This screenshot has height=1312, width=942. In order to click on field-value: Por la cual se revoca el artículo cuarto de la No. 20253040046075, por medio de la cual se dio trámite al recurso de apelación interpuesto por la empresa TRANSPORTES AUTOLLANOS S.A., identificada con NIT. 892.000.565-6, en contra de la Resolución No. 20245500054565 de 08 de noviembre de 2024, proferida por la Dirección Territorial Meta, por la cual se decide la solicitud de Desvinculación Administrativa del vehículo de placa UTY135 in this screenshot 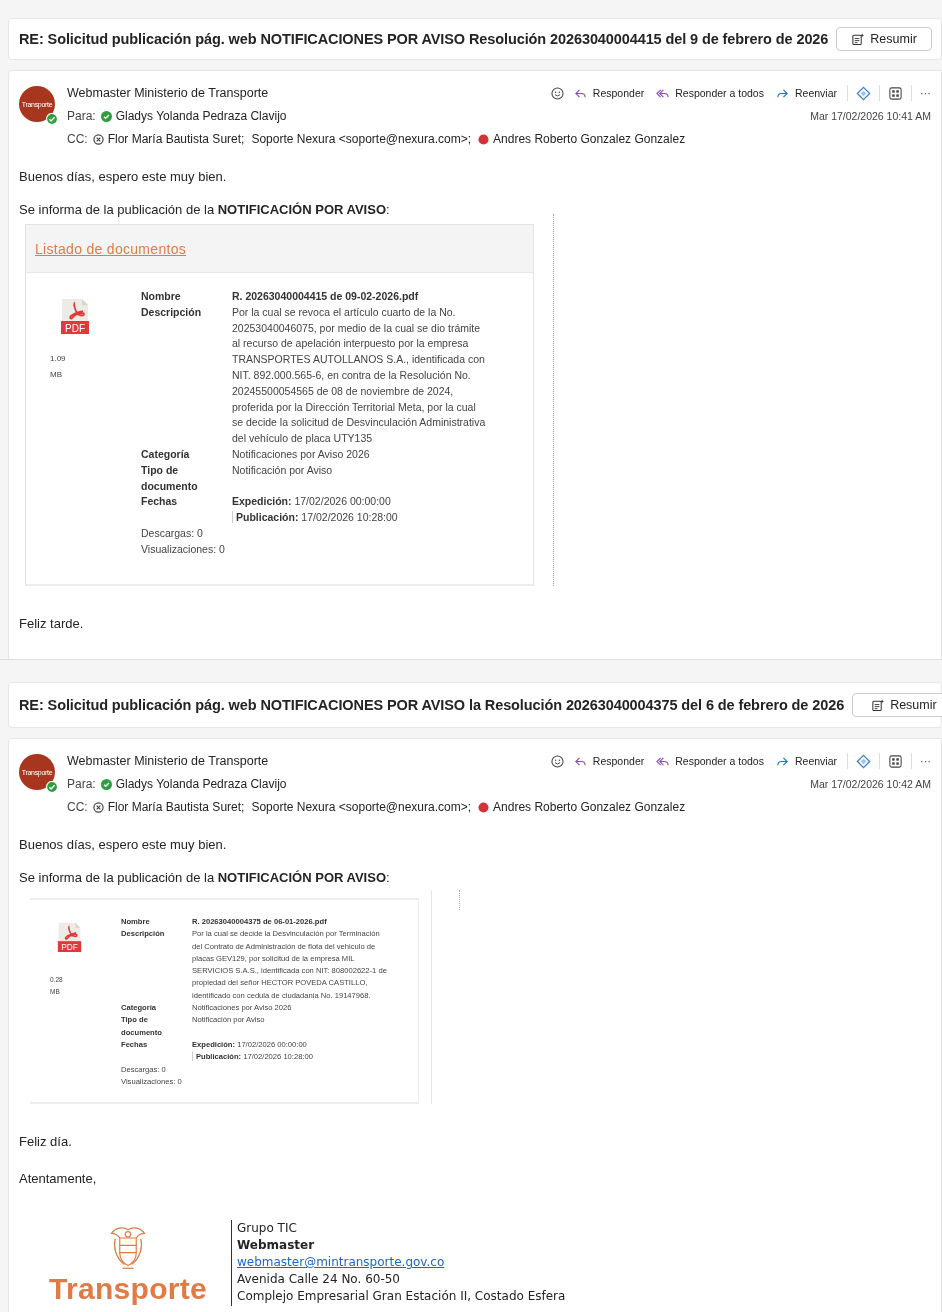, I will do `click(359, 375)`.